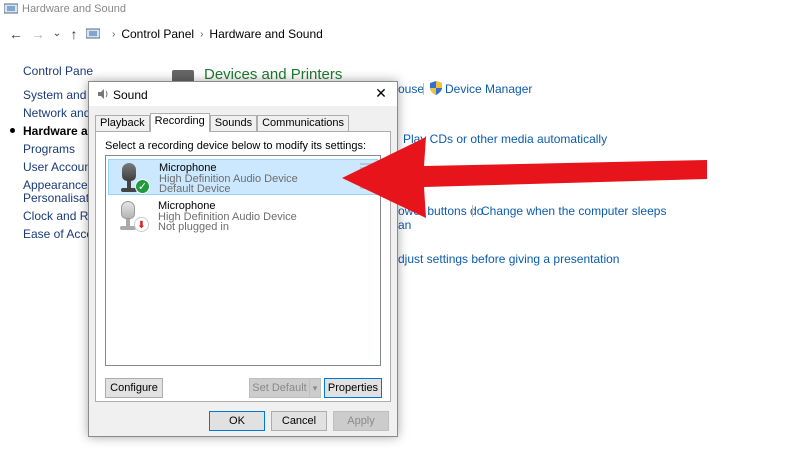  Describe the element at coordinates (411, 89) in the screenshot. I see `mouse-link: ouse` at that location.